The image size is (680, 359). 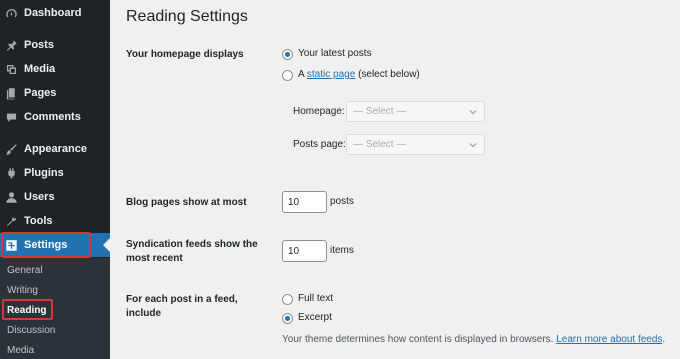 What do you see at coordinates (11, 69) in the screenshot?
I see `media-icon` at bounding box center [11, 69].